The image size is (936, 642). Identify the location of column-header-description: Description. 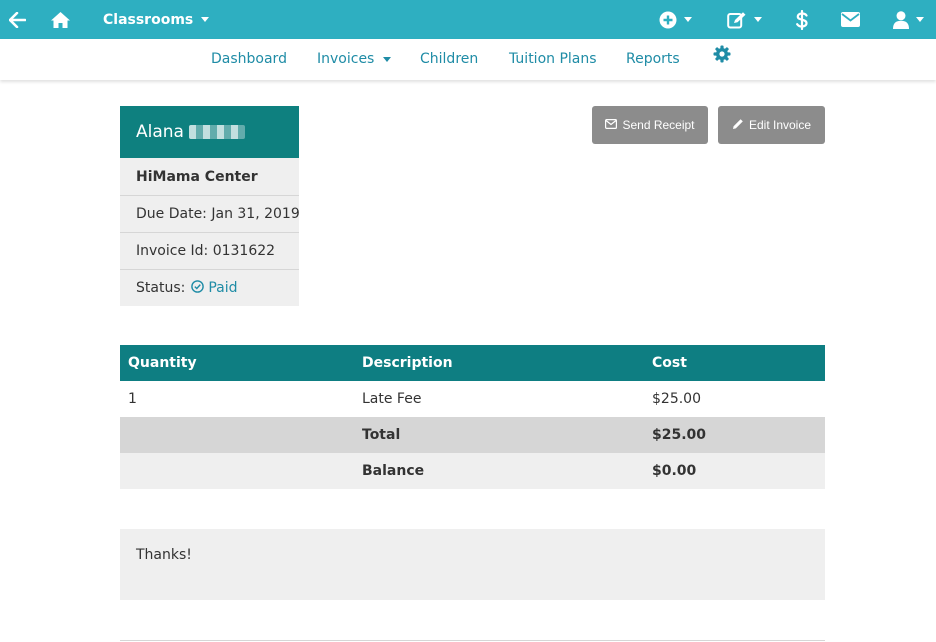
(499, 363).